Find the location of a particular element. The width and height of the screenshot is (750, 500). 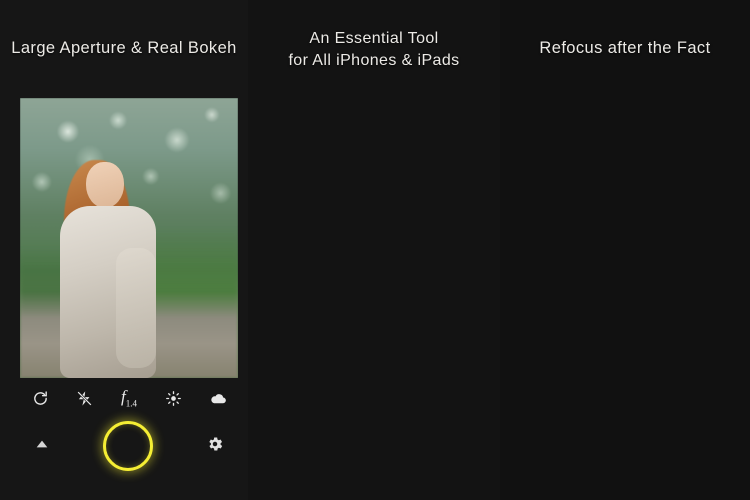

panel-1-heading: Large Aperture & Real Bokeh is located at coordinates (124, 48).